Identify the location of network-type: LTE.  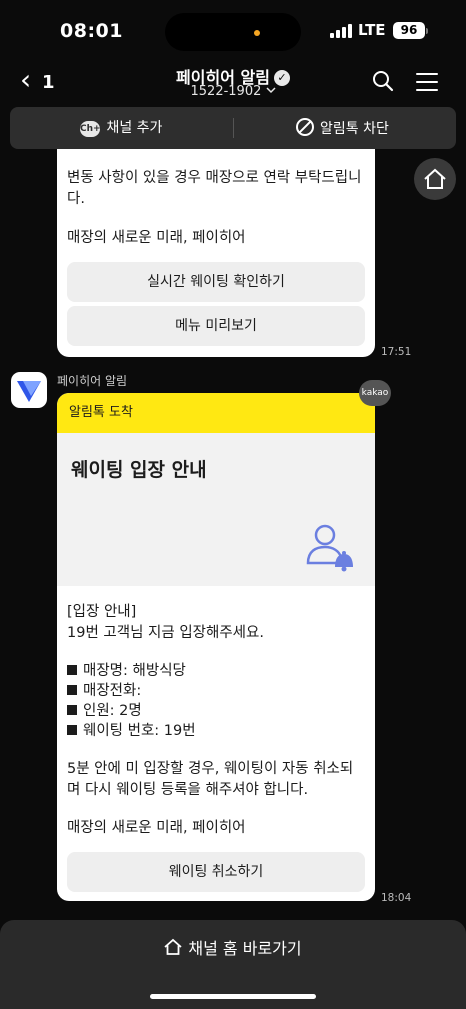
(372, 30).